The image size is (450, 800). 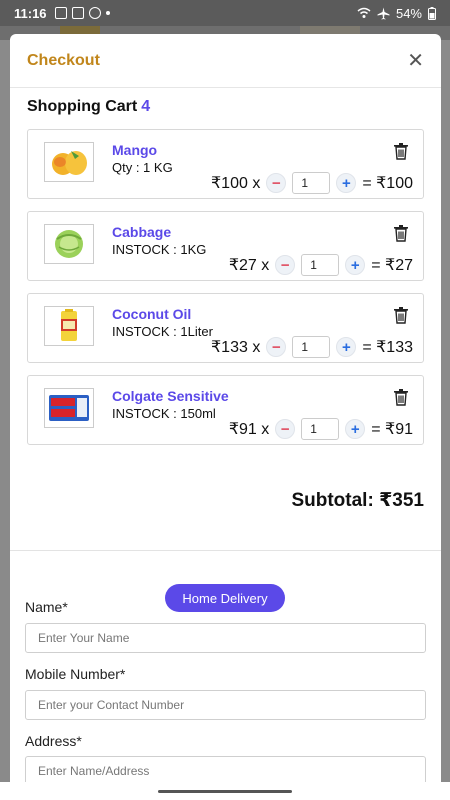 I want to click on status-time: 11:16, so click(x=30, y=13).